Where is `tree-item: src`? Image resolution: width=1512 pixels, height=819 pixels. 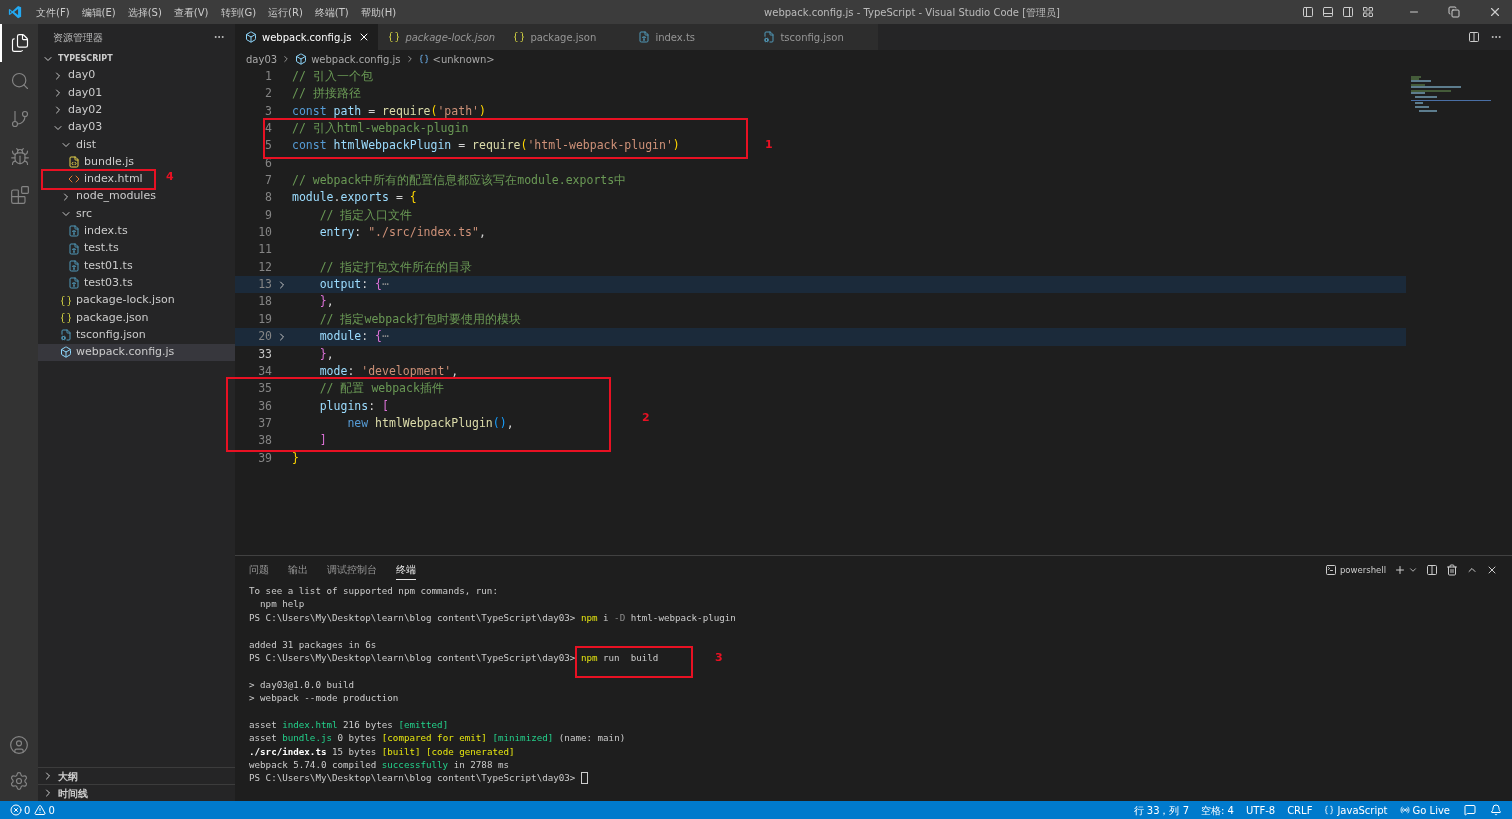 tree-item: src is located at coordinates (66, 214).